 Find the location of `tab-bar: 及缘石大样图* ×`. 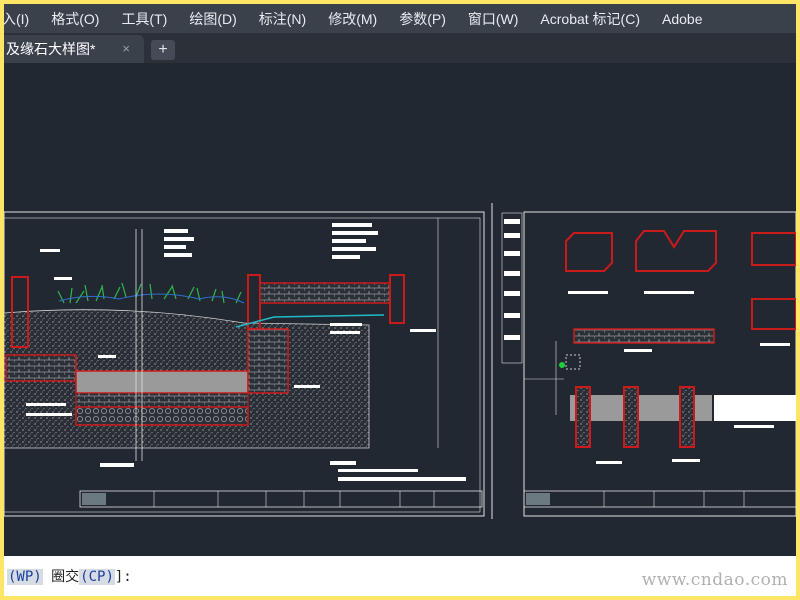

tab-bar: 及缘石大样图* × is located at coordinates (400, 48).